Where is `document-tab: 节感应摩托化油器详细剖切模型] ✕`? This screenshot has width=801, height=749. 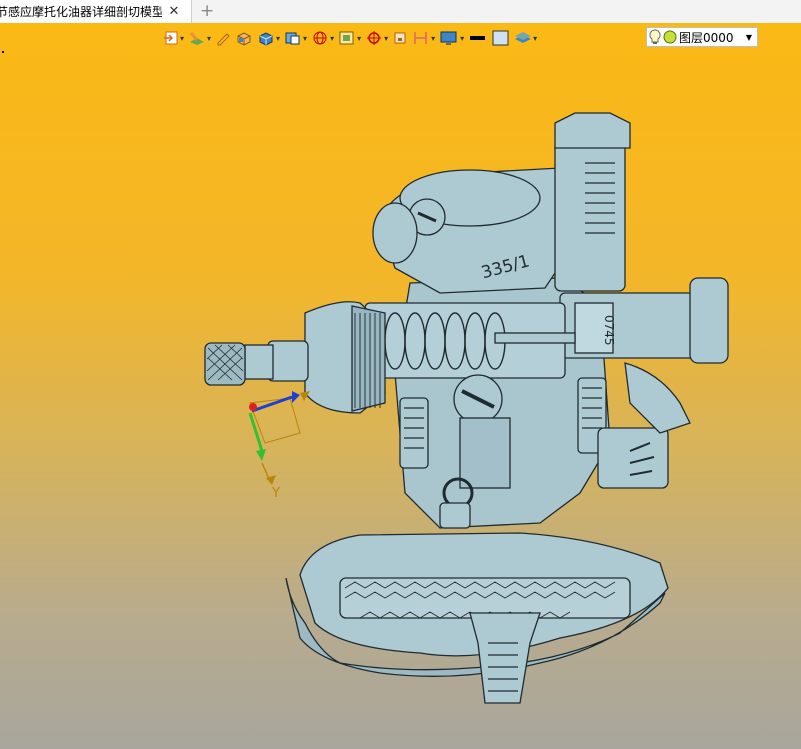
document-tab: 节感应摩托化油器详细剖切模型] ✕ is located at coordinates (96, 11).